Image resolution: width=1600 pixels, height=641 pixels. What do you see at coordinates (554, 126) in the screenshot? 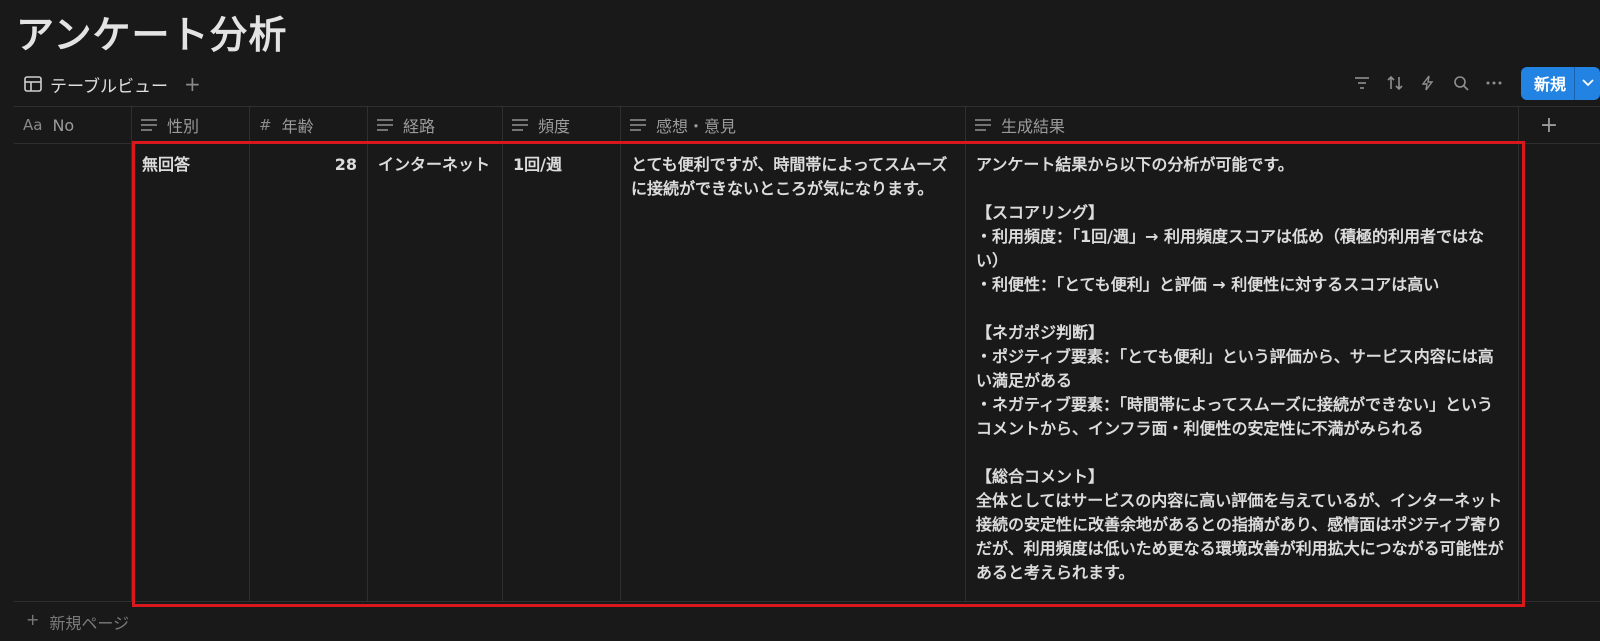
I see `column-label: 頻度` at bounding box center [554, 126].